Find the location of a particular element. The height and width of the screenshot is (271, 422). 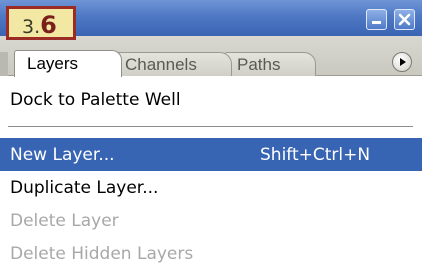

minimize-icon is located at coordinates (376, 19).